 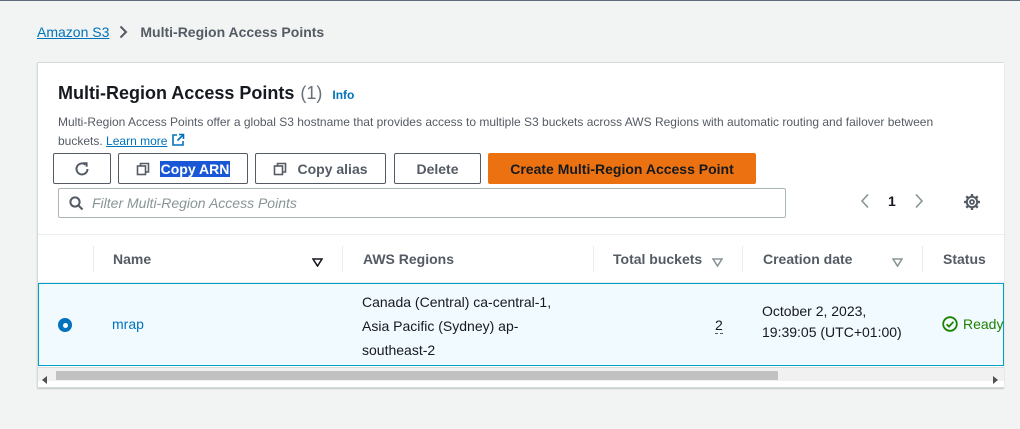 What do you see at coordinates (865, 201) in the screenshot?
I see `previous-page-icon` at bounding box center [865, 201].